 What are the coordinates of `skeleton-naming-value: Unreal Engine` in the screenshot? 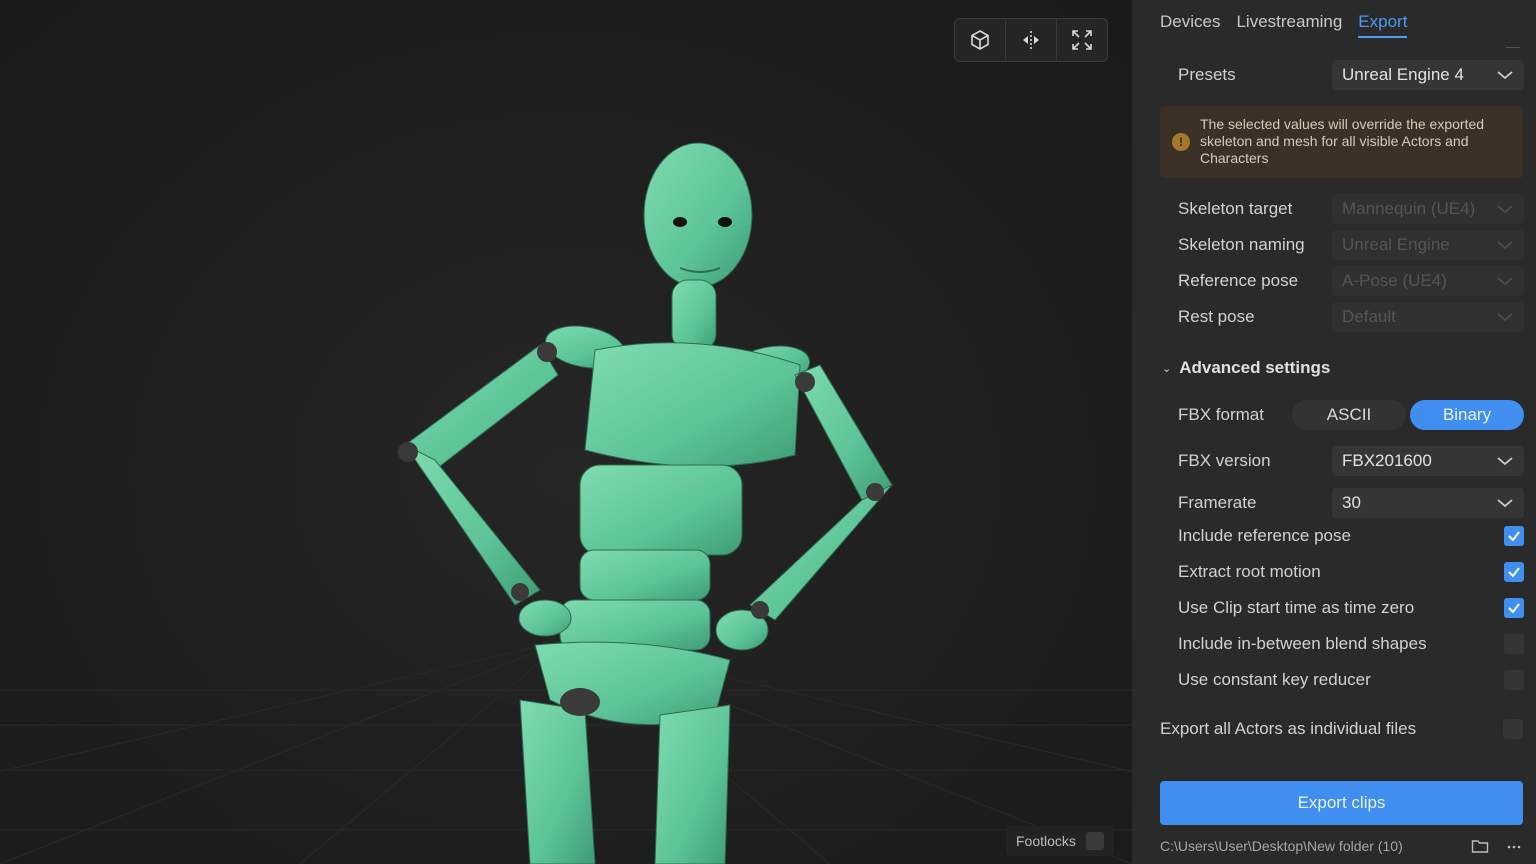 It's located at (1396, 244).